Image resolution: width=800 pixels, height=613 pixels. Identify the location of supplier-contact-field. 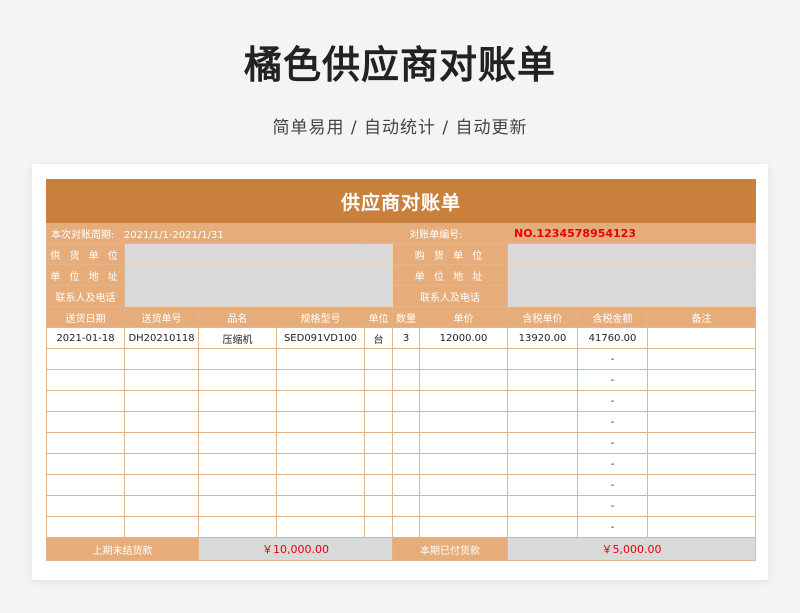
(258, 296).